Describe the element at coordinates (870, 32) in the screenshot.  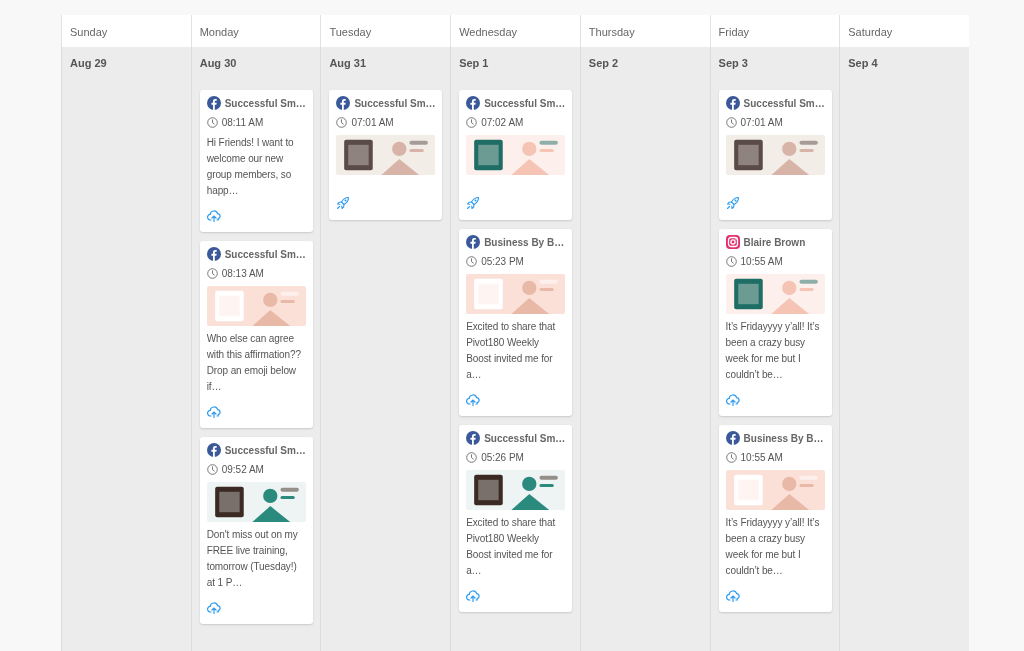
I see `weekday-label: Saturday` at that location.